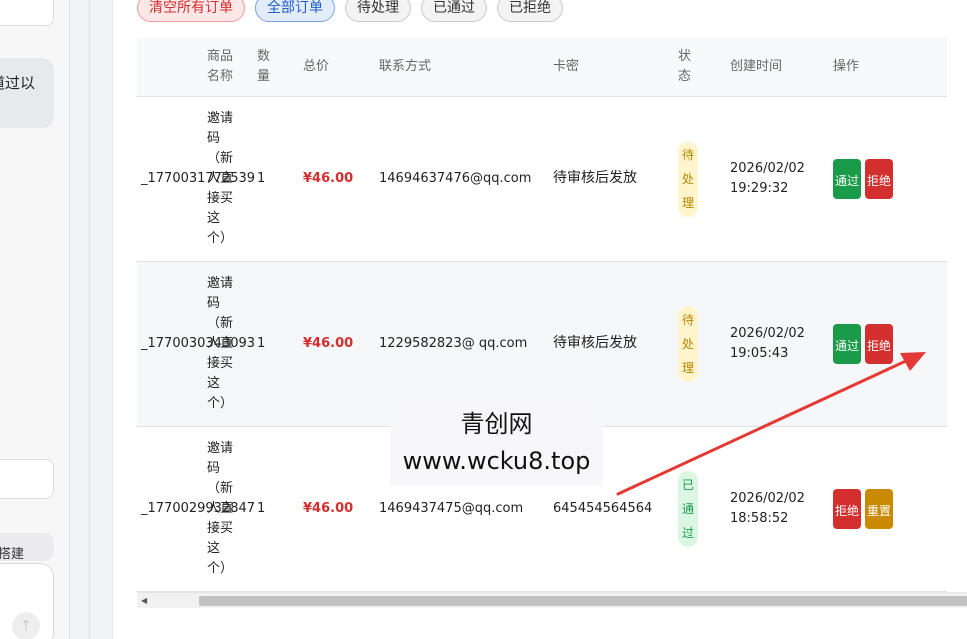  Describe the element at coordinates (27, 93) in the screenshot. I see `chat-bubble: 道过以` at that location.